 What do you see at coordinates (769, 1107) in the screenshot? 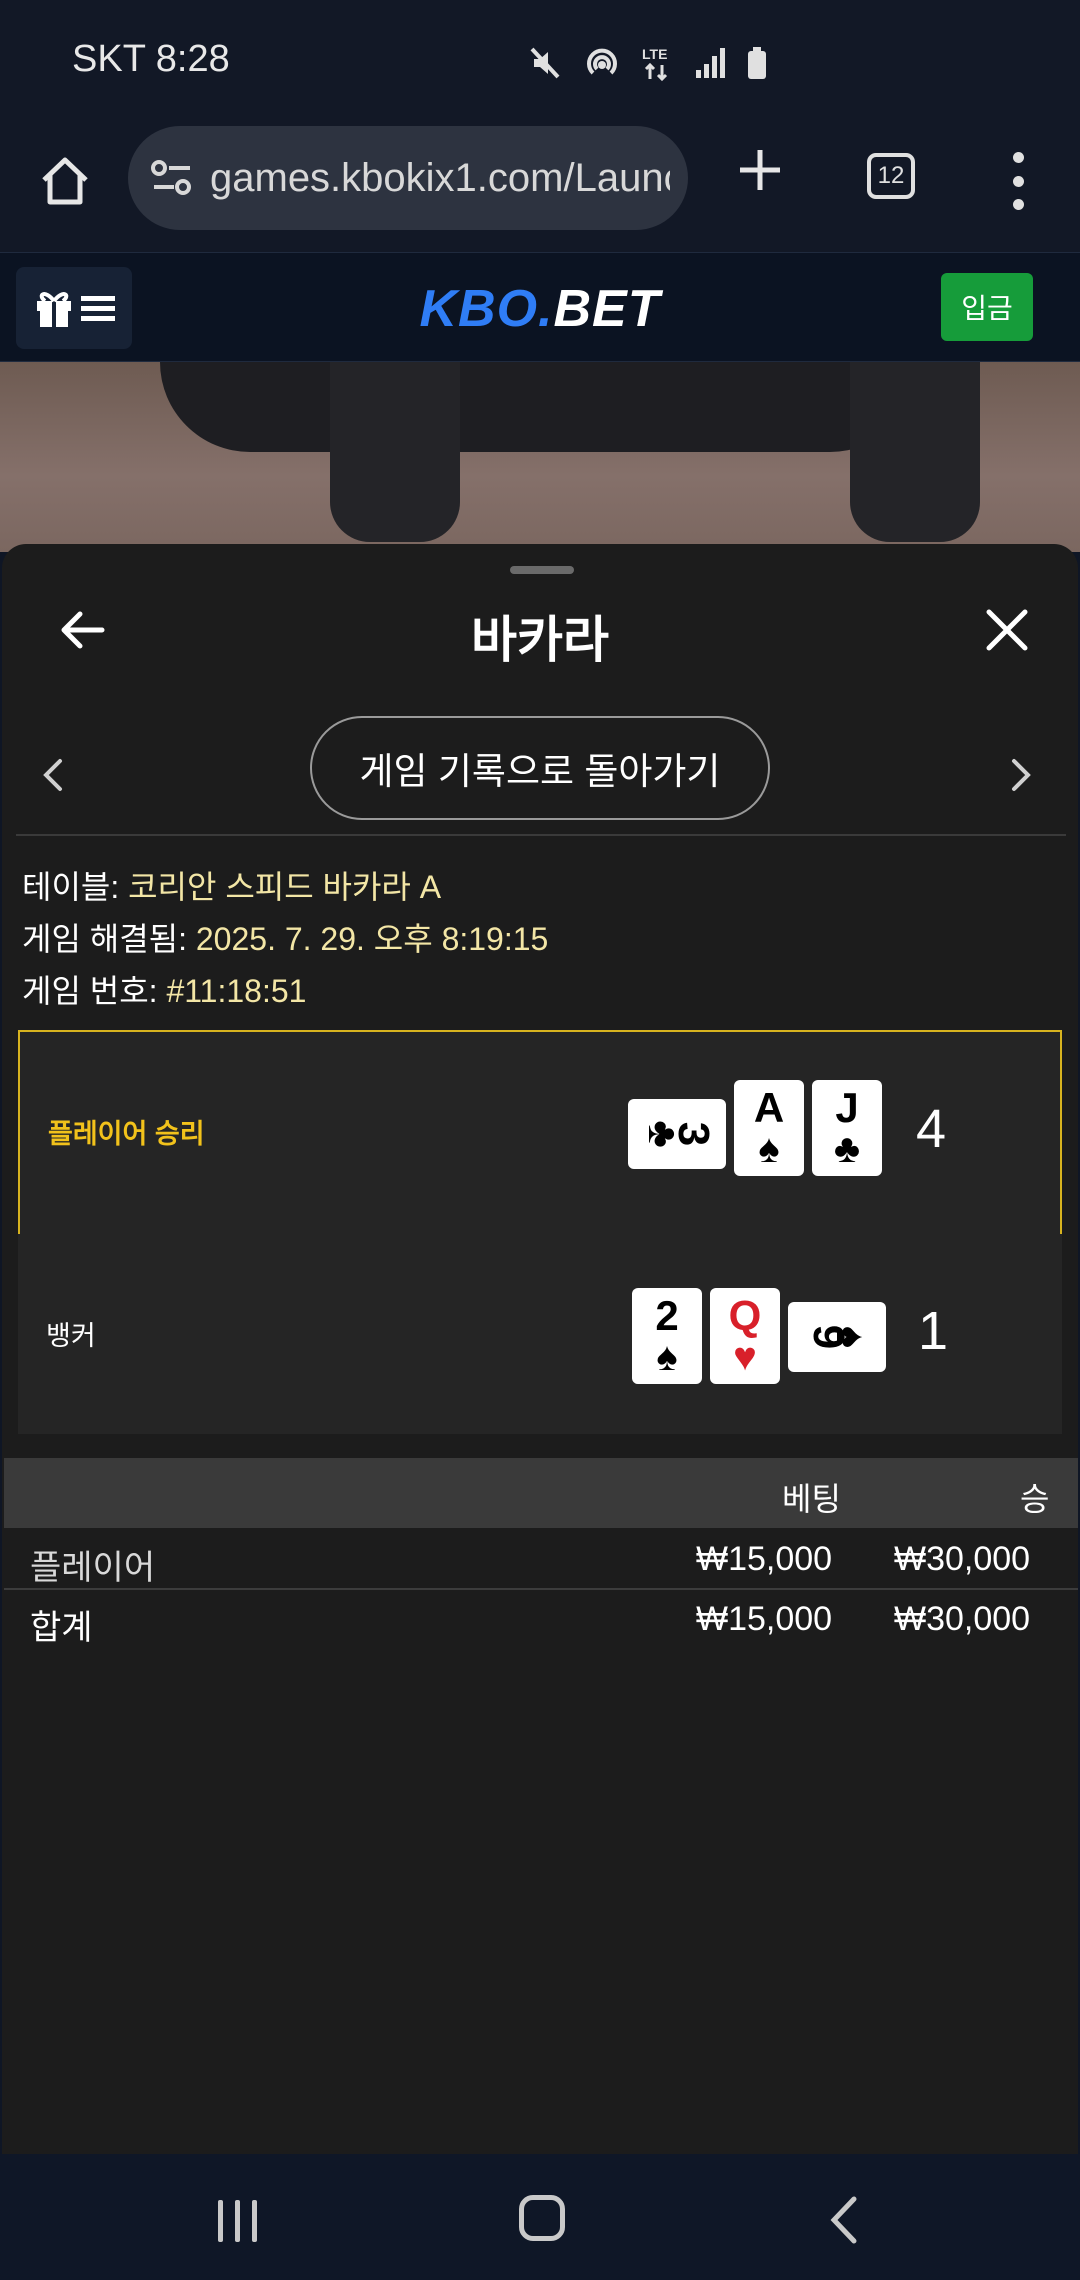
I see `card-rank: A` at bounding box center [769, 1107].